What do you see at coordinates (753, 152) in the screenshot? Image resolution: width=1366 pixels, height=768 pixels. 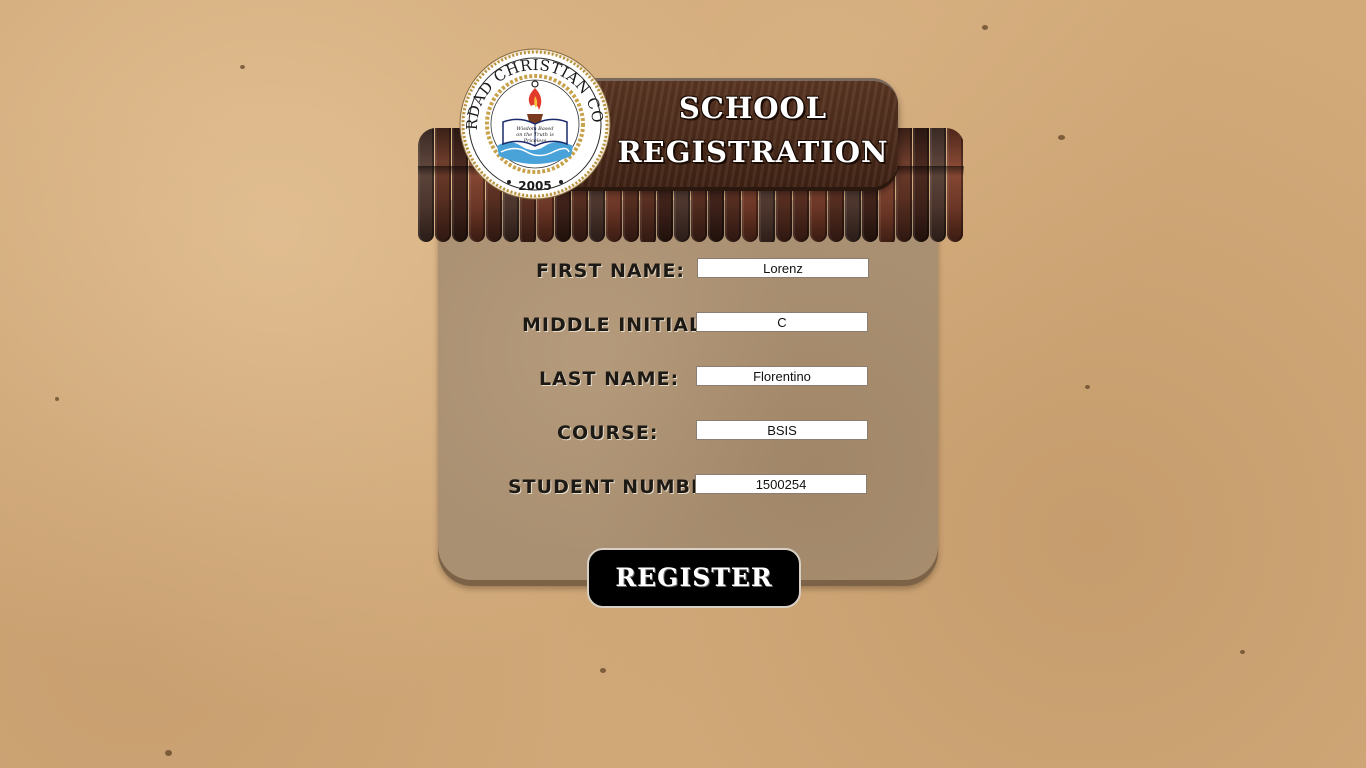 I see `title-line-2: REGISTRATION` at bounding box center [753, 152].